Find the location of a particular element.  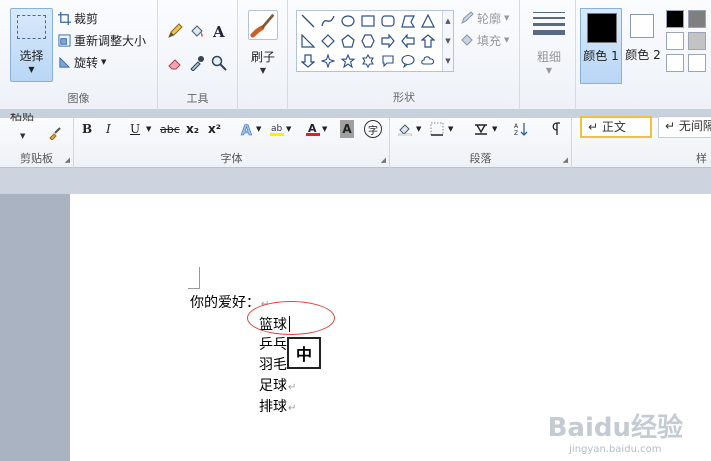

pencil-tool is located at coordinates (175, 31).